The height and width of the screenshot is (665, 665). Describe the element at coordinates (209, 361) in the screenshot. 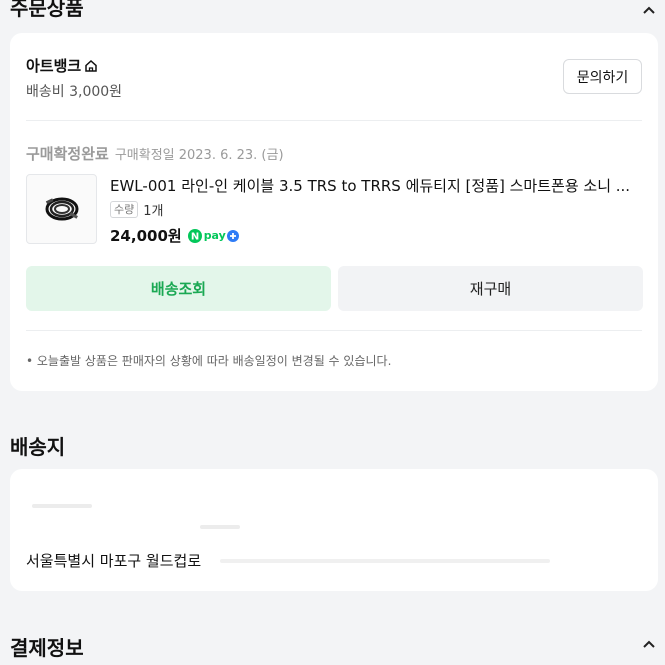

I see `delivery-notice: • 오늘출발 상품은 판매자의 상황에 따라 배송일정이 변경될 수 있습니다.` at that location.